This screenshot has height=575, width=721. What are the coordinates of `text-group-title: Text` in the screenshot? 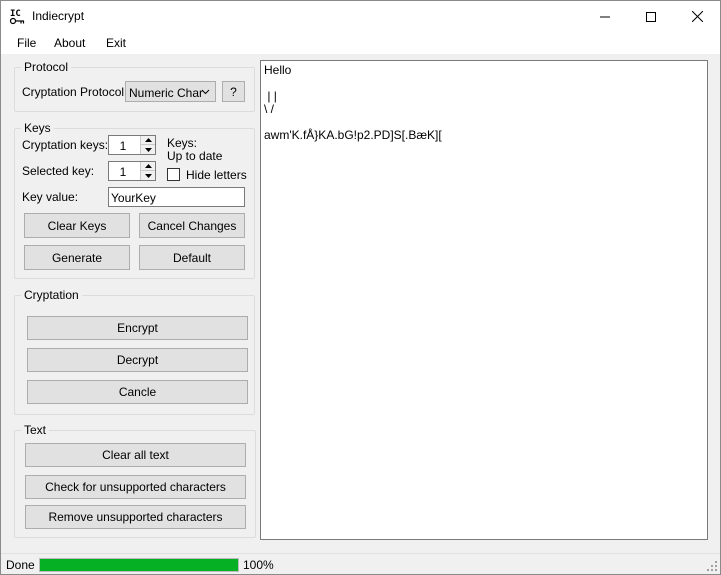 It's located at (35, 430).